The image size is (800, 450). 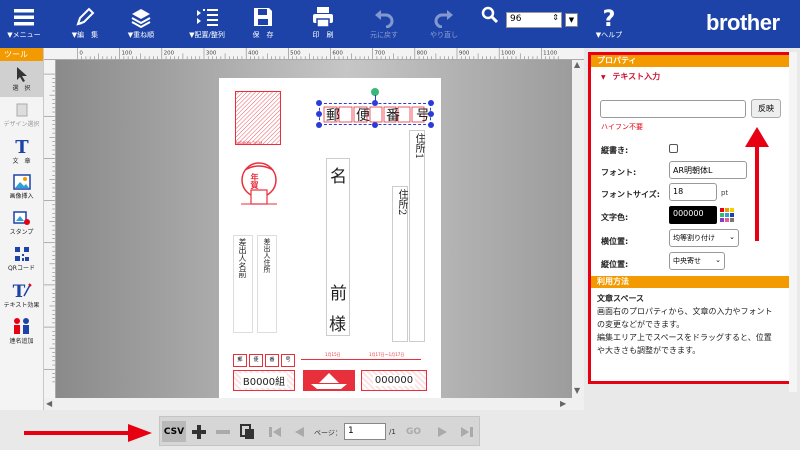 I want to click on apply-button: 反映, so click(x=766, y=108).